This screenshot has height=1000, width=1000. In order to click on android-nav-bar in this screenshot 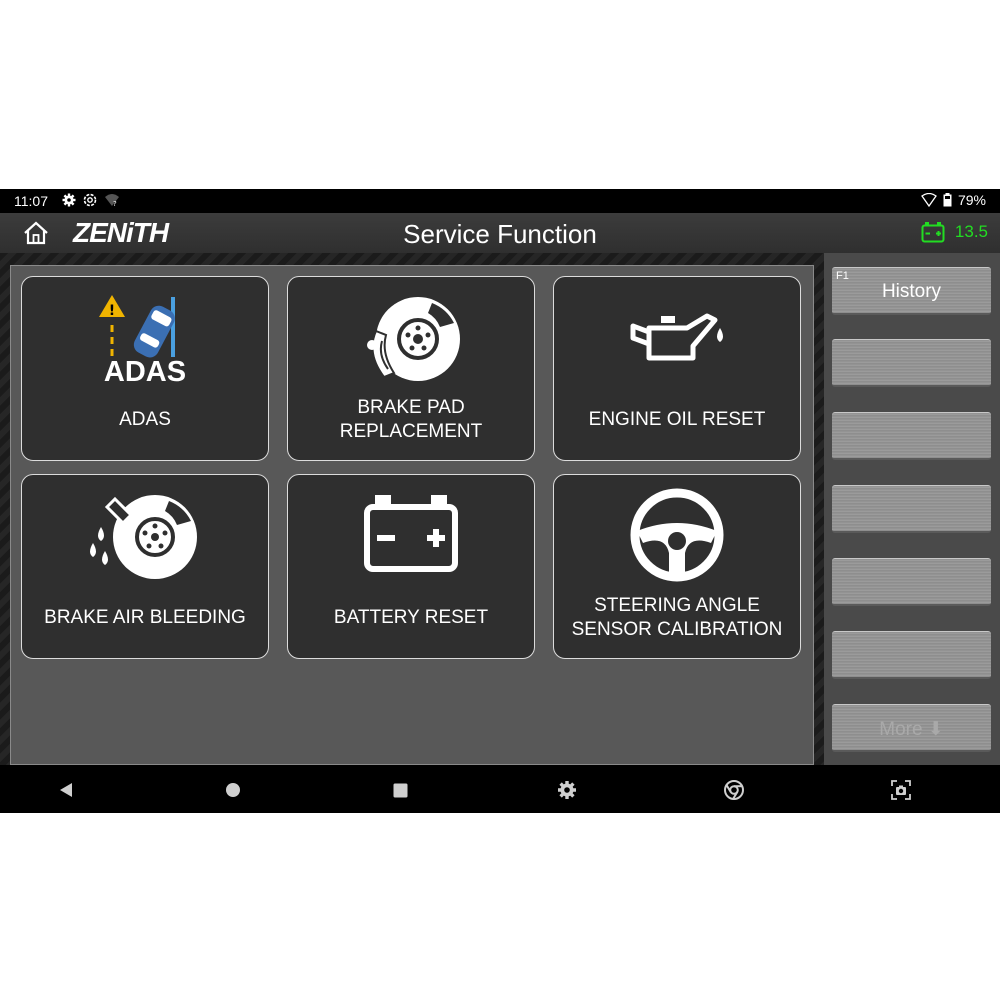, I will do `click(500, 789)`.